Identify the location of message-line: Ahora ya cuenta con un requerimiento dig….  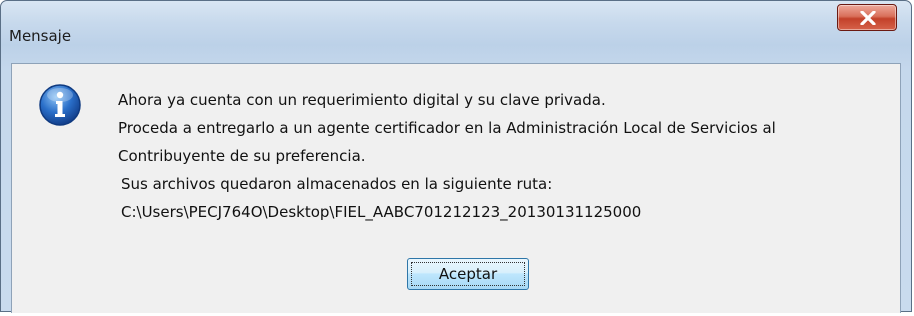
(362, 100).